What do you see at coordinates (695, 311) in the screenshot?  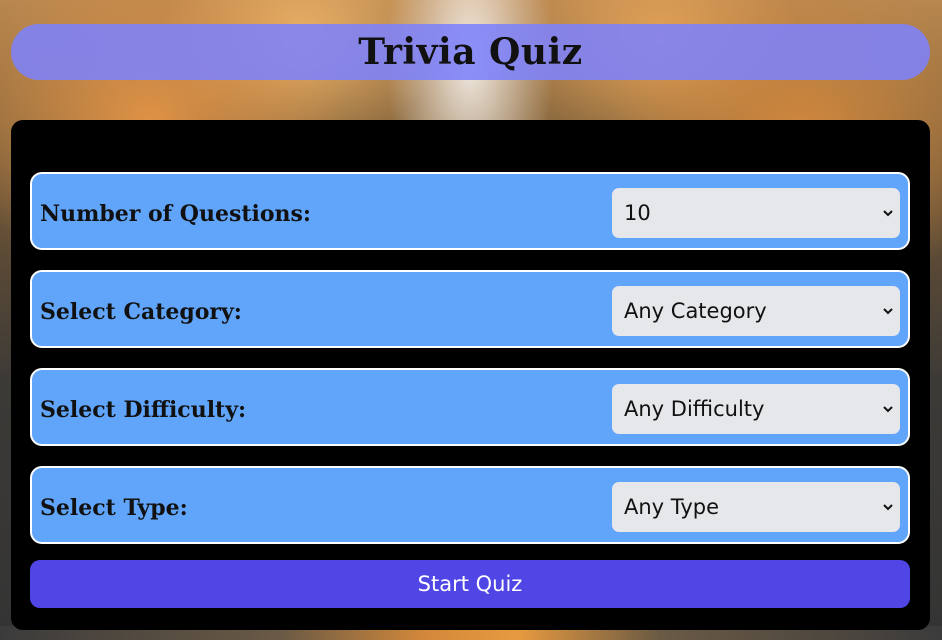 I see `category-value: Any Category` at bounding box center [695, 311].